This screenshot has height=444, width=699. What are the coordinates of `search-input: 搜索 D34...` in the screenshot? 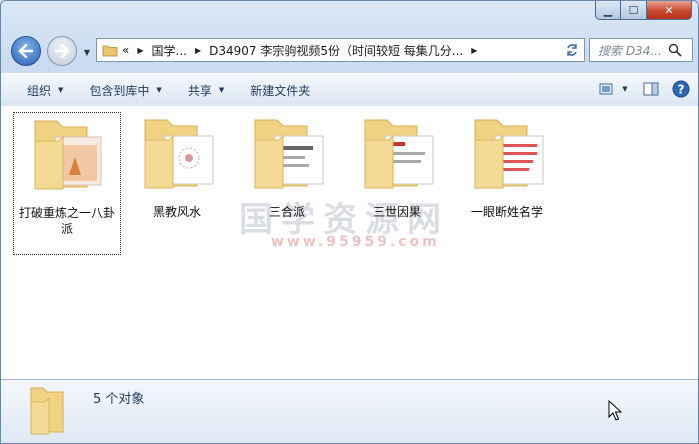 It's located at (633, 50).